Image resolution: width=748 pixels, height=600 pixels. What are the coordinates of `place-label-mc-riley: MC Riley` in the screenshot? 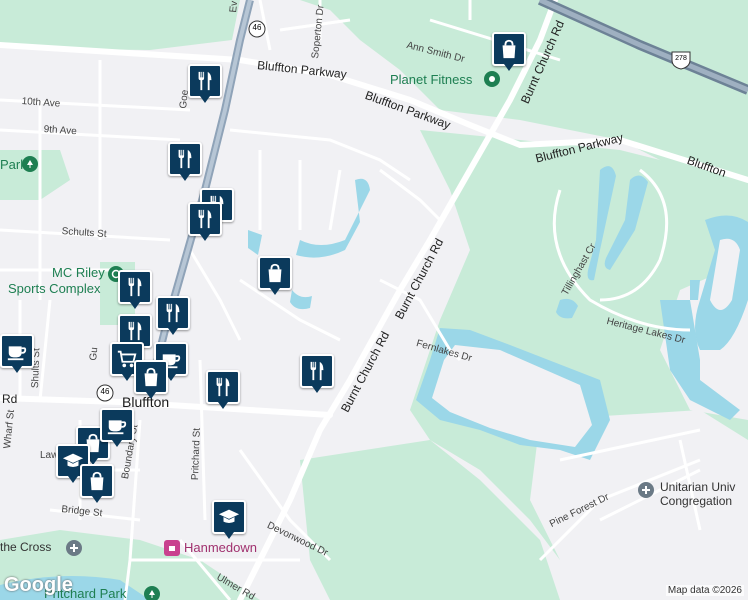 It's located at (78, 272).